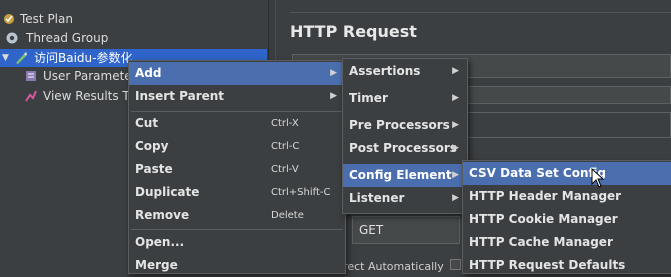 Image resolution: width=671 pixels, height=277 pixels. Describe the element at coordinates (46, 19) in the screenshot. I see `tree-item-label: Test Plan` at that location.